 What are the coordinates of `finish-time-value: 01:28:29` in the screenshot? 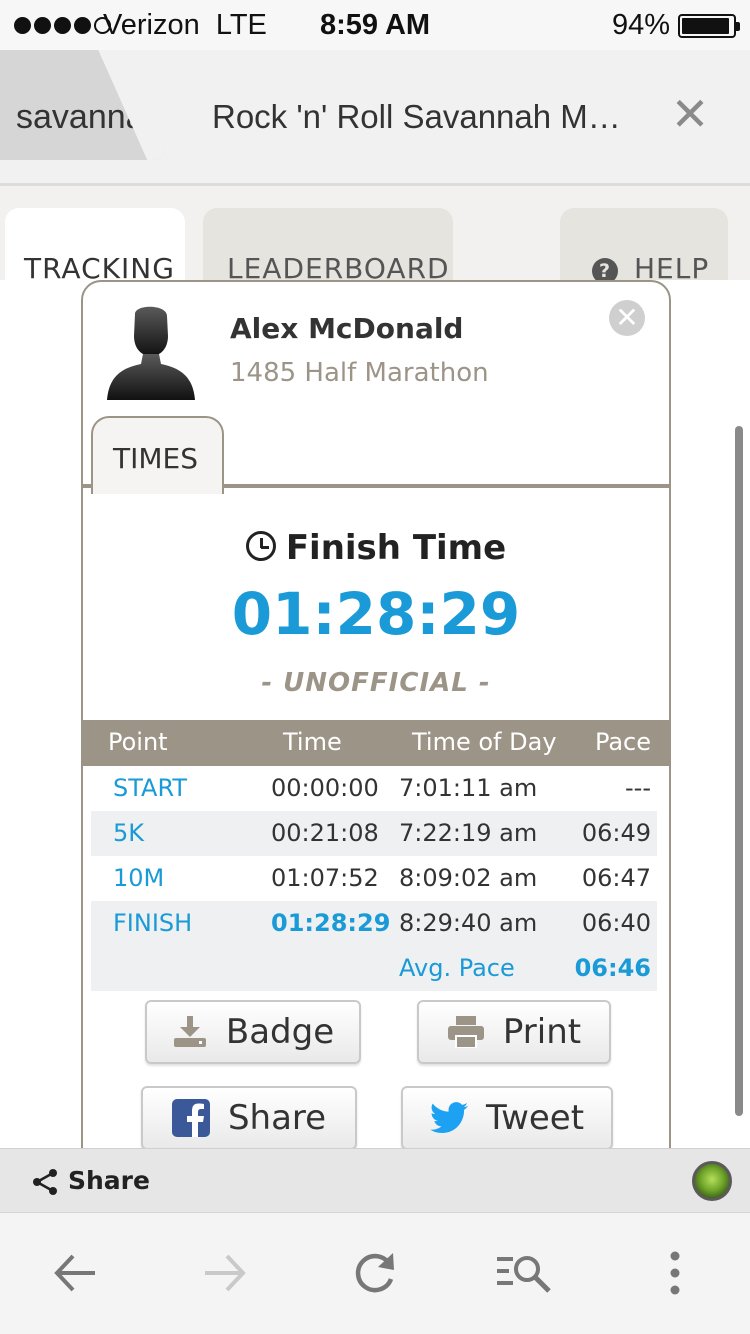 It's located at (376, 614).